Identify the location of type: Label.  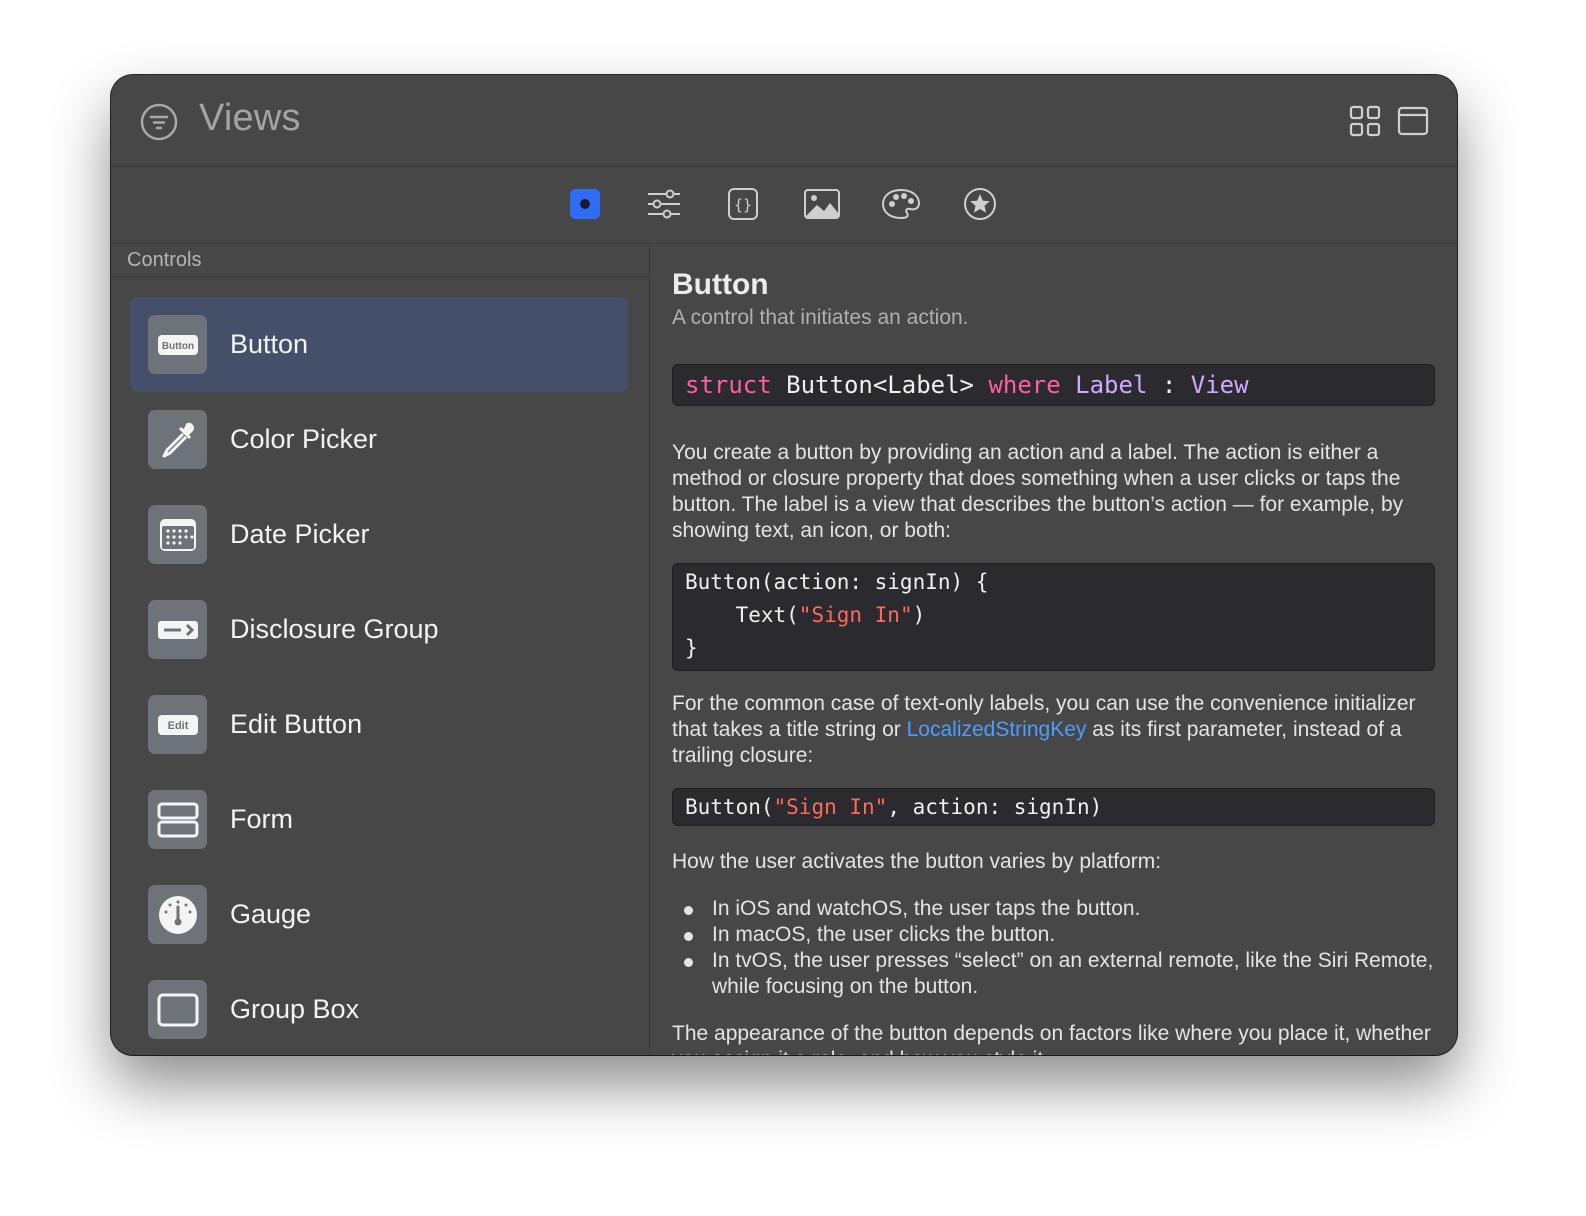
(1104, 385).